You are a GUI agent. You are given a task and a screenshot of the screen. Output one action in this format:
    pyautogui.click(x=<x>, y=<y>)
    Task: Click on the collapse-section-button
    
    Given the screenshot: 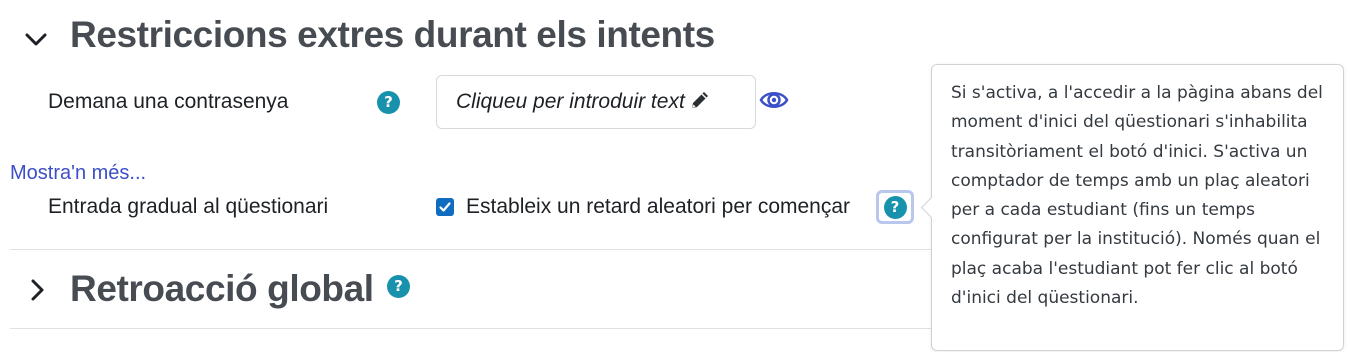 What is the action you would take?
    pyautogui.click(x=36, y=40)
    